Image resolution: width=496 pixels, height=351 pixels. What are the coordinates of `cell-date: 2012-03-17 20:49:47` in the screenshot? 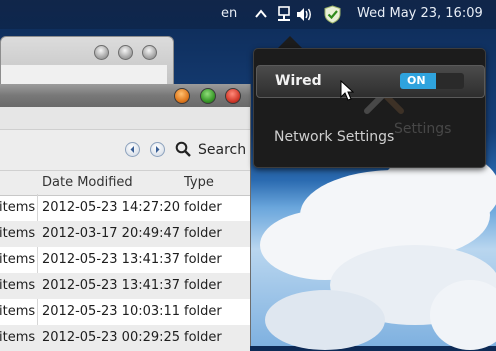 It's located at (111, 233).